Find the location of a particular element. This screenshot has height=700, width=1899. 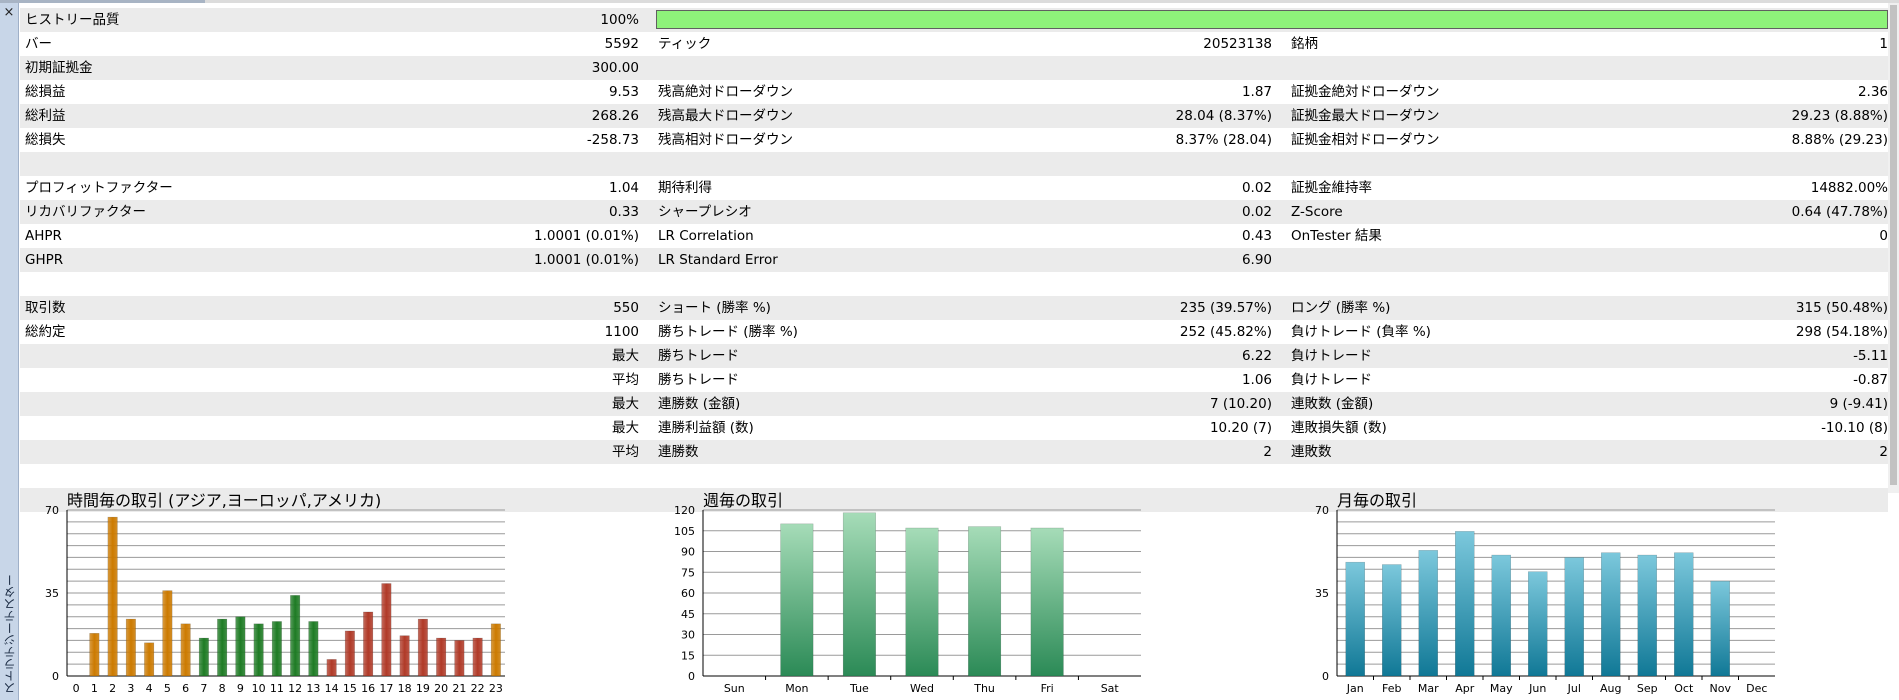

x-tick-label: 19 is located at coordinates (423, 688).